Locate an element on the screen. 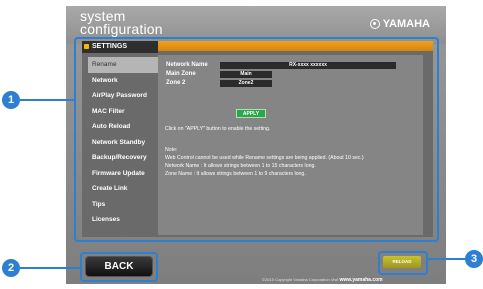  brand-name: YAMAHA is located at coordinates (406, 24).